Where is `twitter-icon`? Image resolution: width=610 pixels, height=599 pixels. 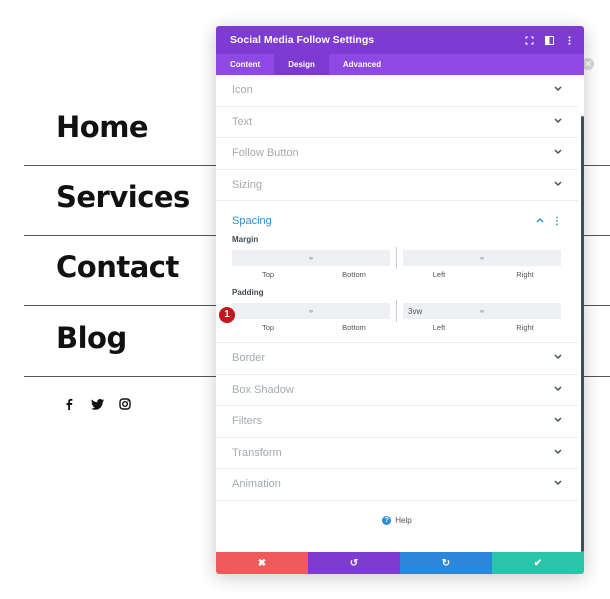 twitter-icon is located at coordinates (97, 404).